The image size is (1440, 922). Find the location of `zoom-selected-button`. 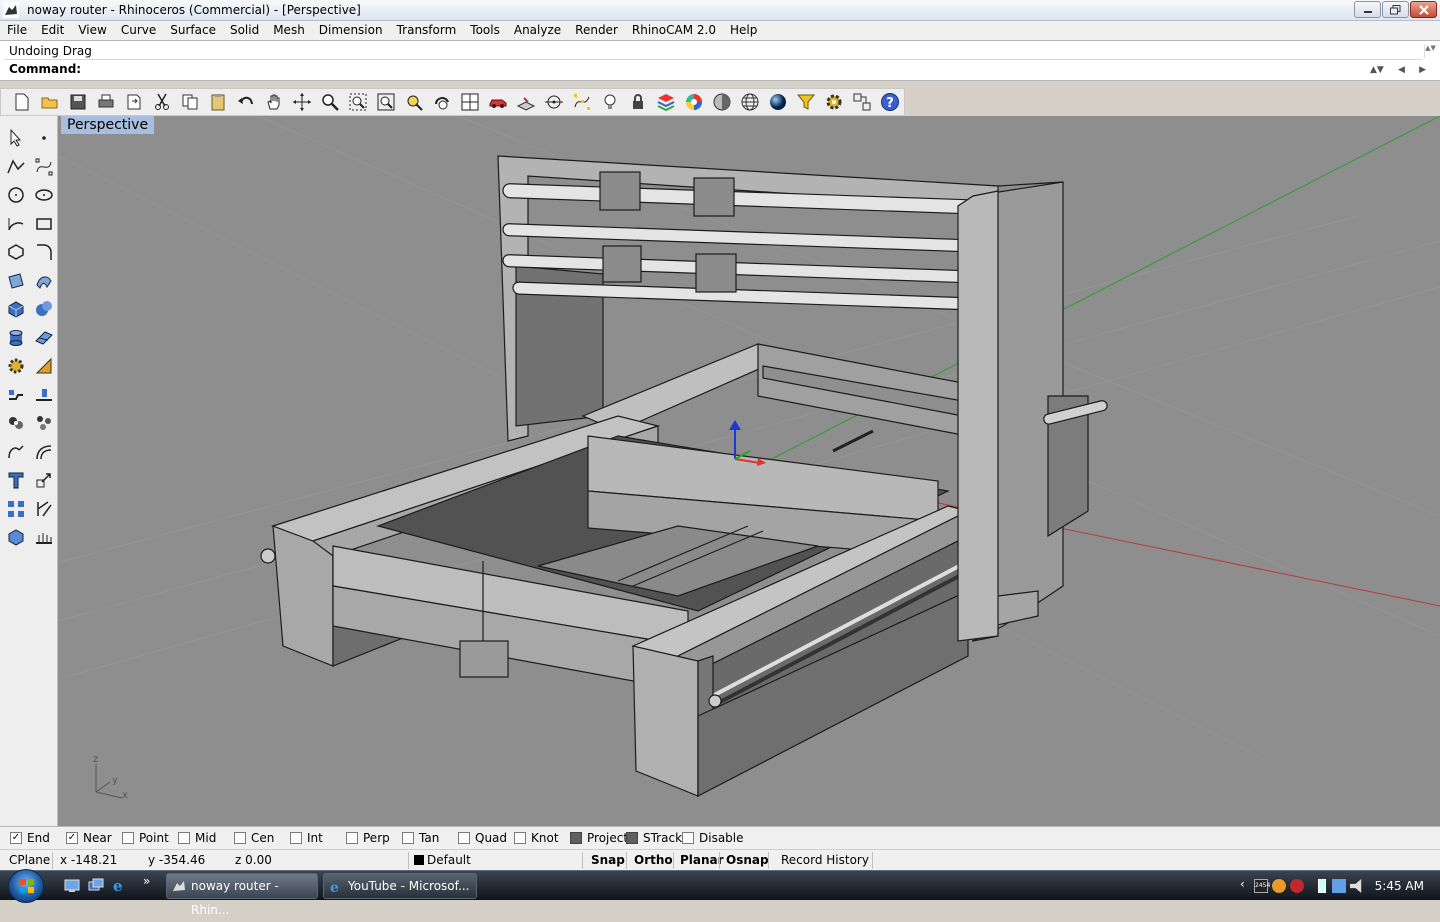

zoom-selected-button is located at coordinates (414, 102).